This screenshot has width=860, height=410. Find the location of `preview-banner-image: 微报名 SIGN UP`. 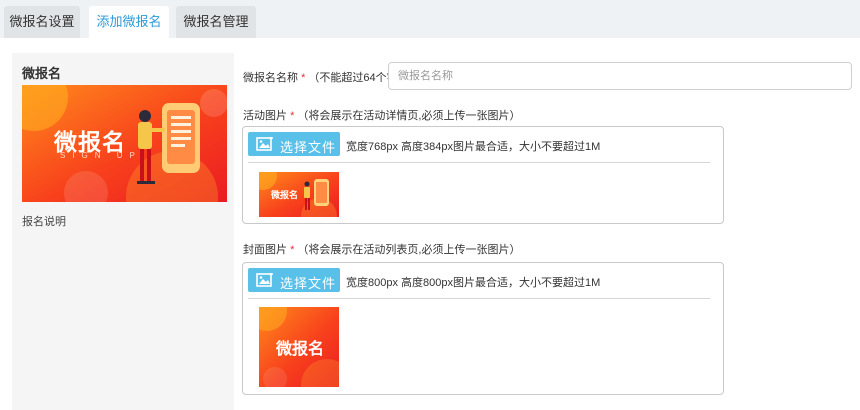

preview-banner-image: 微报名 SIGN UP is located at coordinates (124, 143).